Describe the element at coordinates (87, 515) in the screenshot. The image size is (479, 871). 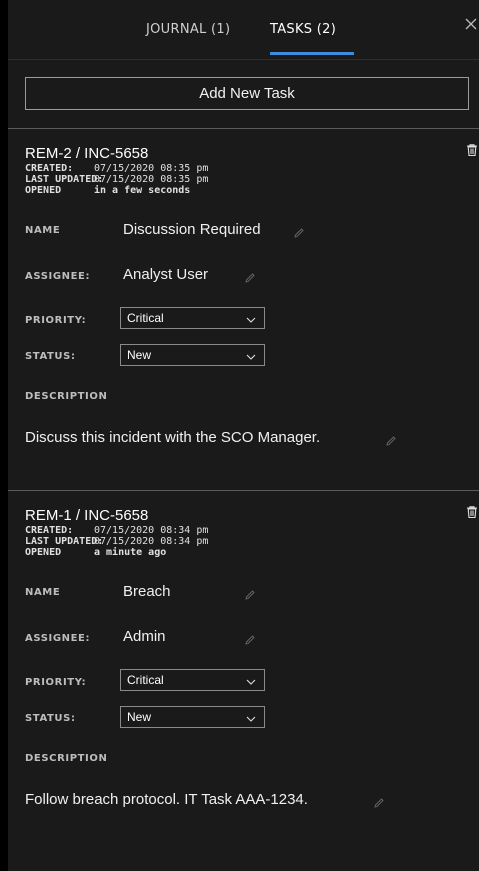
I see `task-title: REM-1 / INC-5658` at that location.